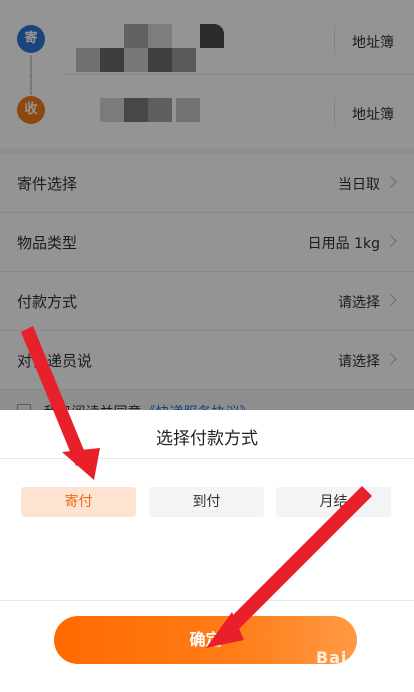 This screenshot has height=692, width=414. I want to click on confirm-button: 确定, so click(205, 640).